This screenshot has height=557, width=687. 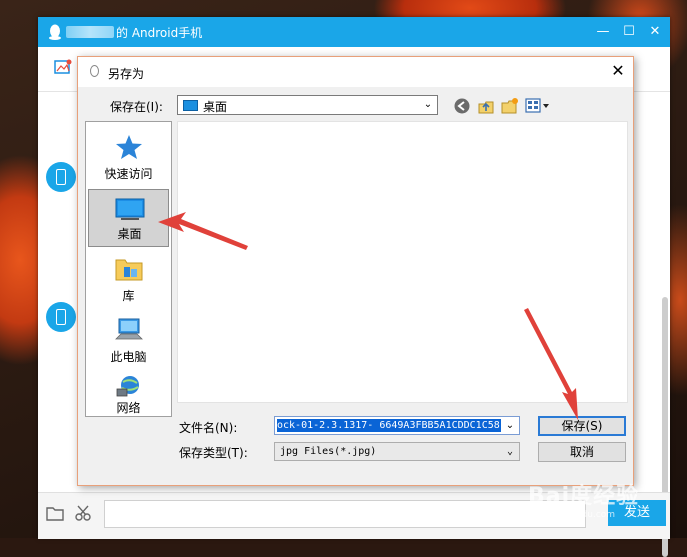 I want to click on filetype-value: jpg Files(*.jpg), so click(x=328, y=451).